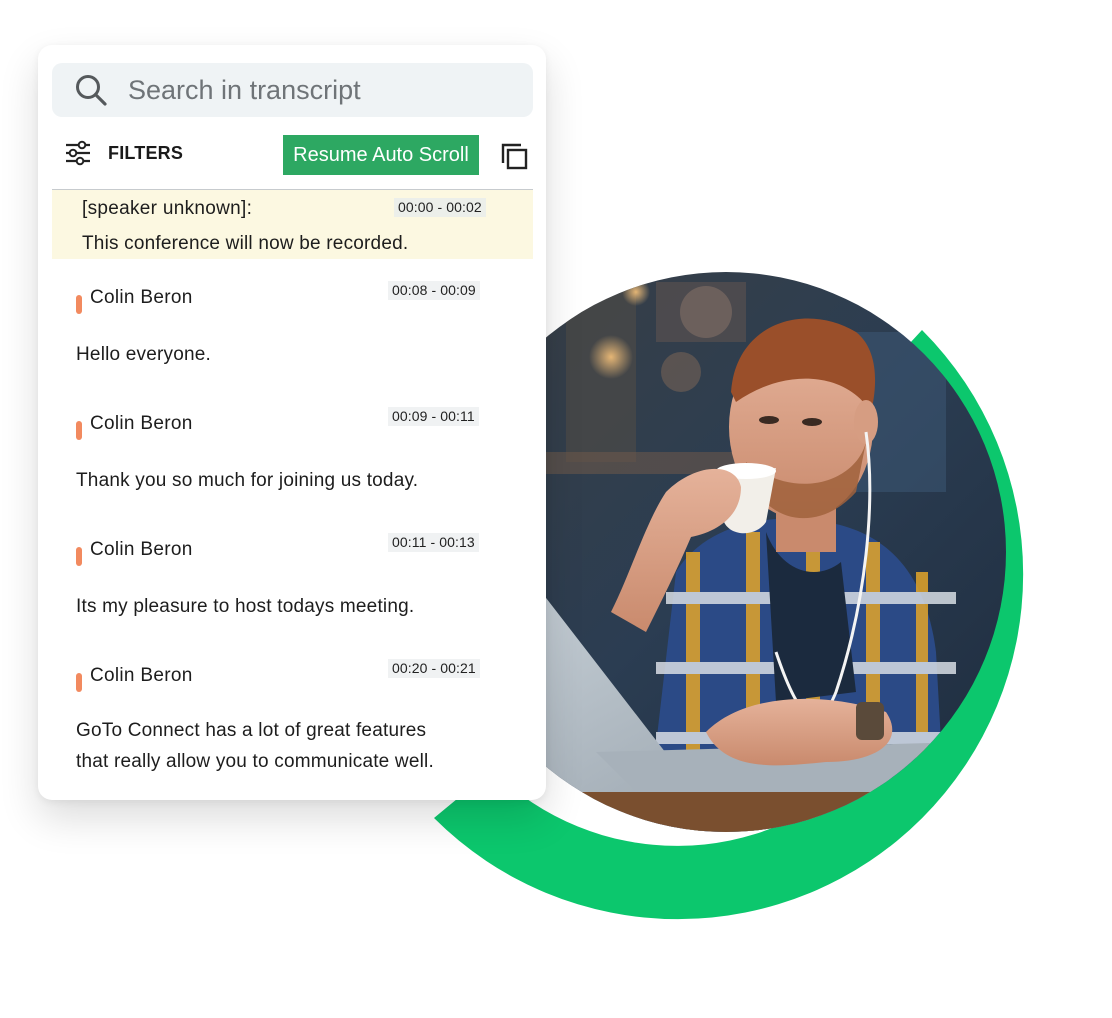  What do you see at coordinates (434, 290) in the screenshot?
I see `timestamp: 00:08 - 00:09` at bounding box center [434, 290].